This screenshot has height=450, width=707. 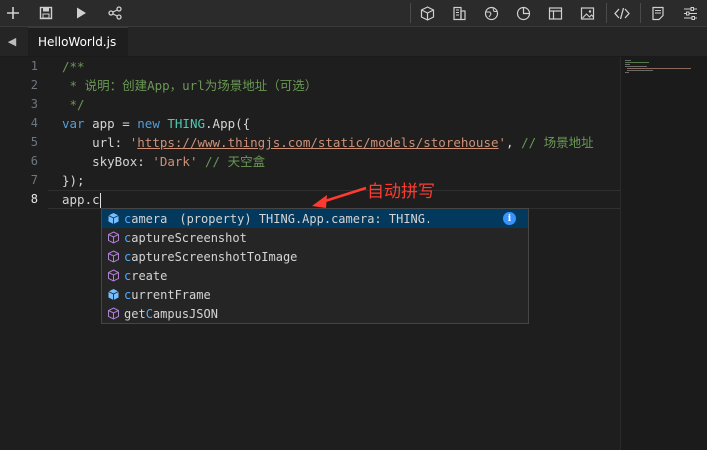 I want to click on comment-token: // 场景地址, so click(x=557, y=142).